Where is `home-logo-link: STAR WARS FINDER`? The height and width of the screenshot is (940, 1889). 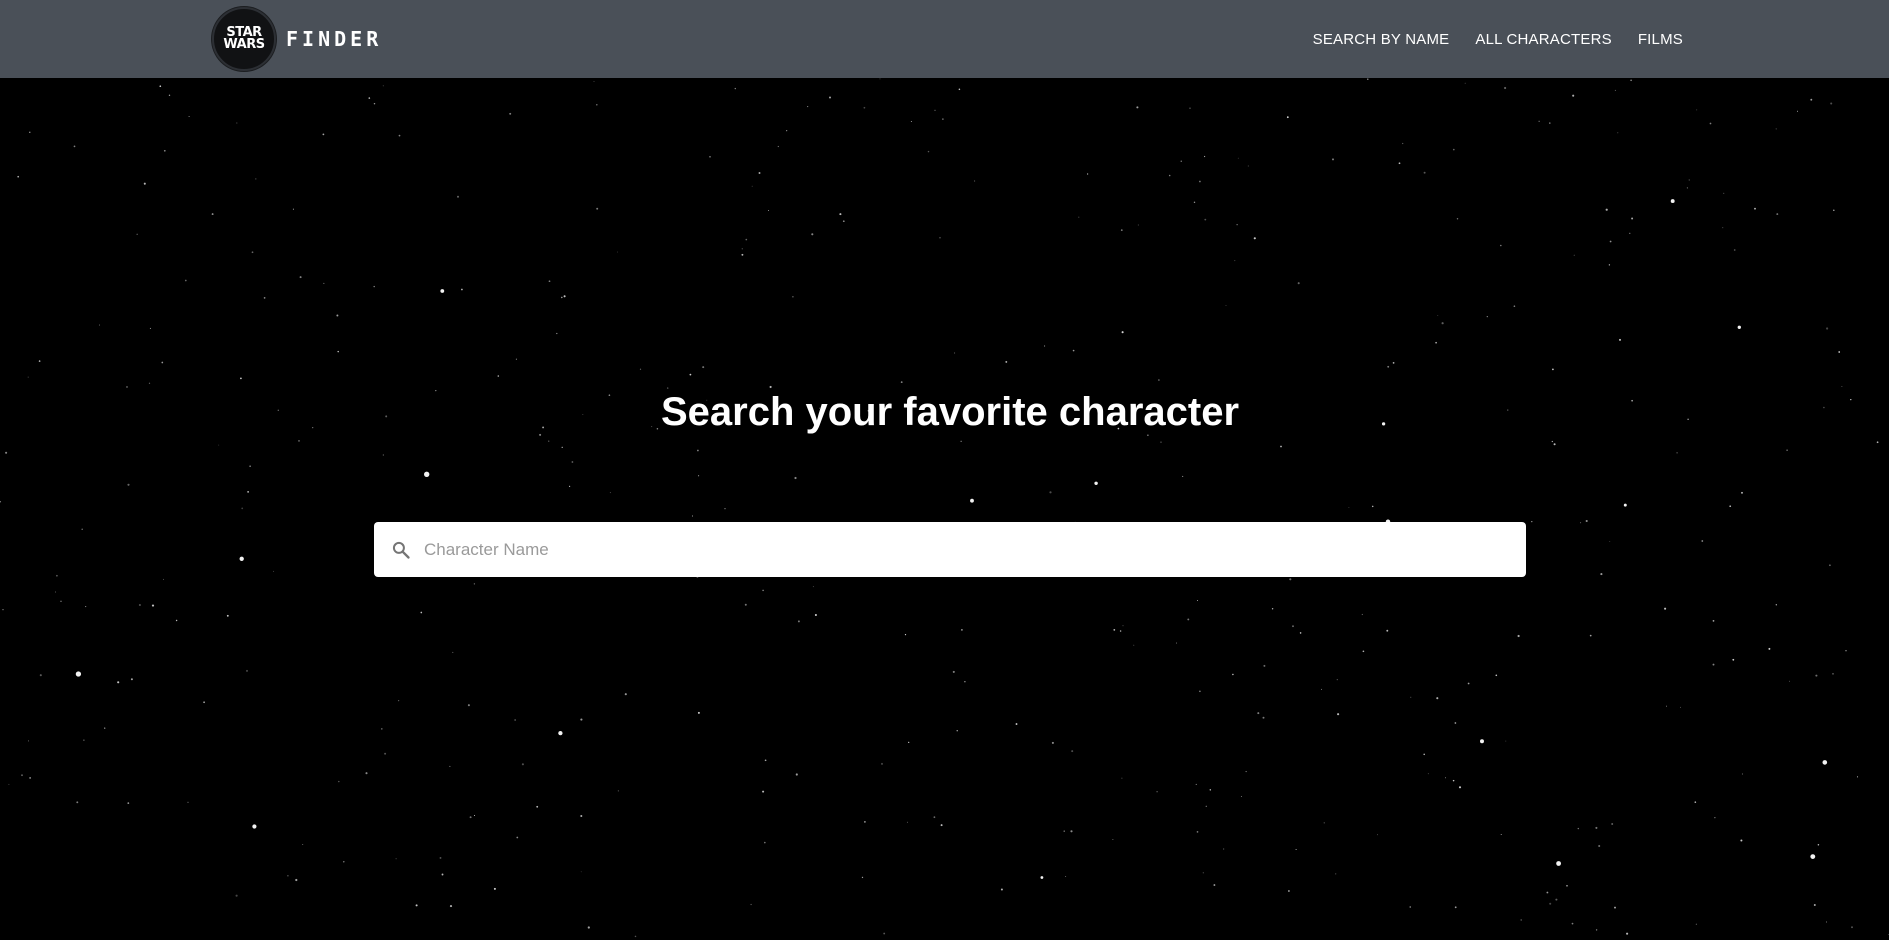
home-logo-link: STAR WARS FINDER is located at coordinates (297, 39).